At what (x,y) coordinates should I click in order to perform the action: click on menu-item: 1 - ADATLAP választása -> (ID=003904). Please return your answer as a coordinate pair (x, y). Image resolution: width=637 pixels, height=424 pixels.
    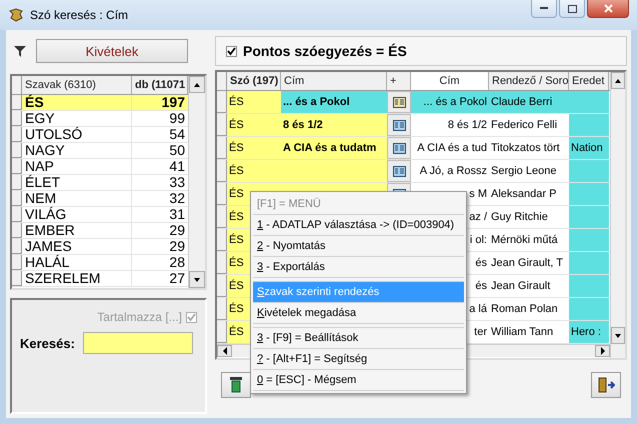
    Looking at the image, I should click on (358, 225).